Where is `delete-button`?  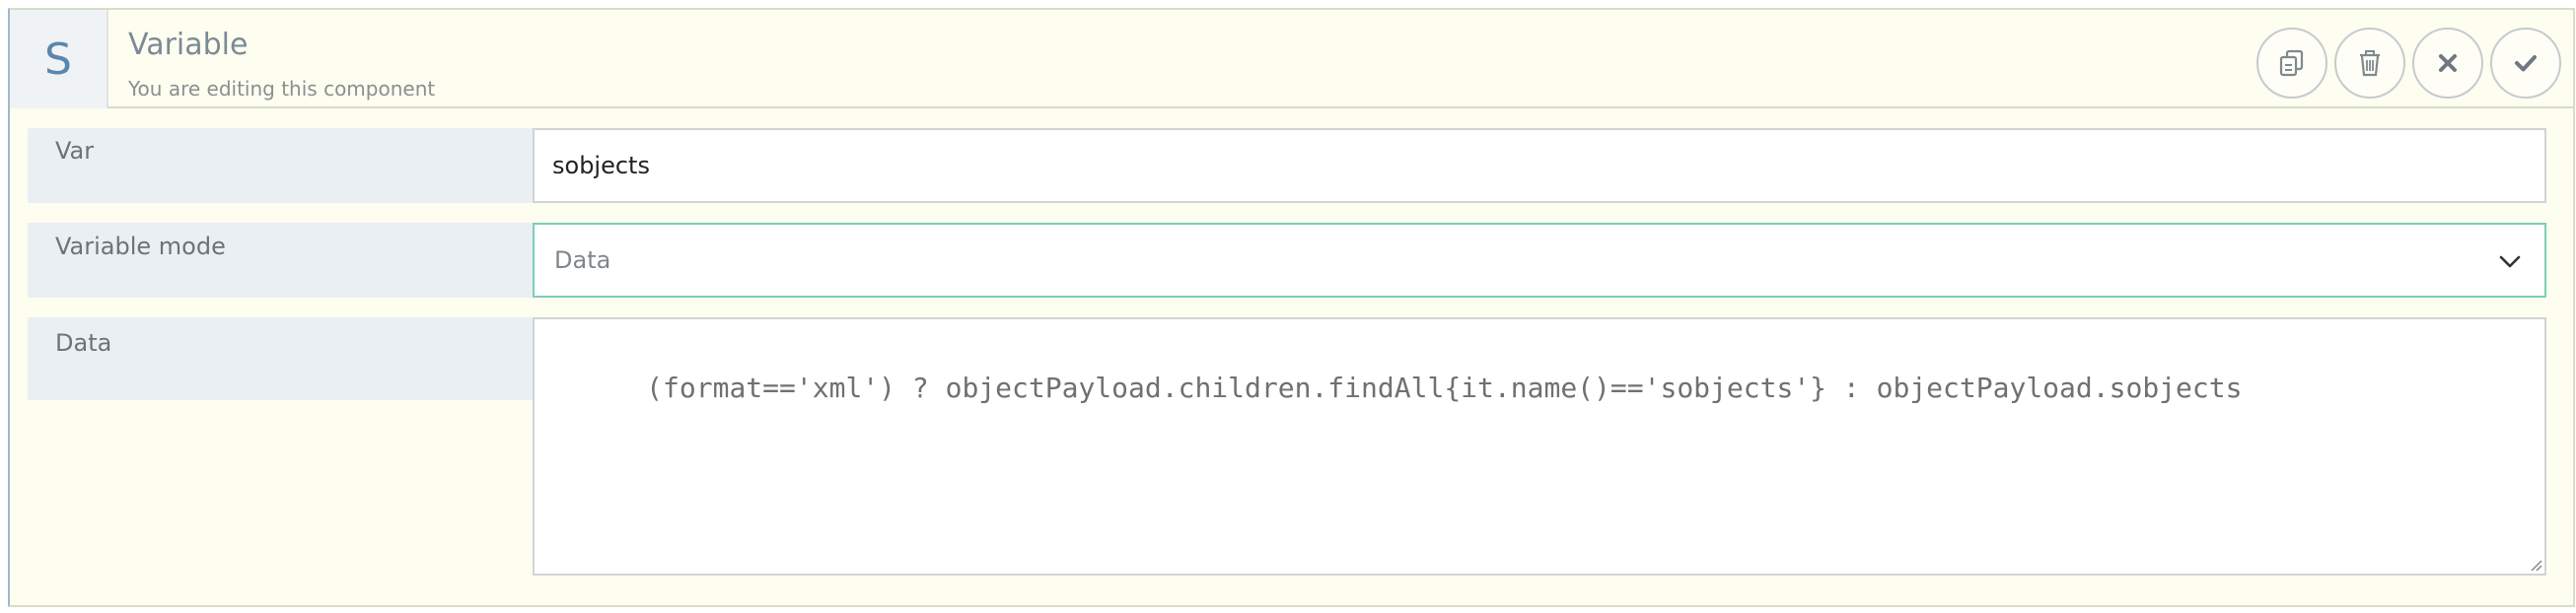
delete-button is located at coordinates (2369, 64).